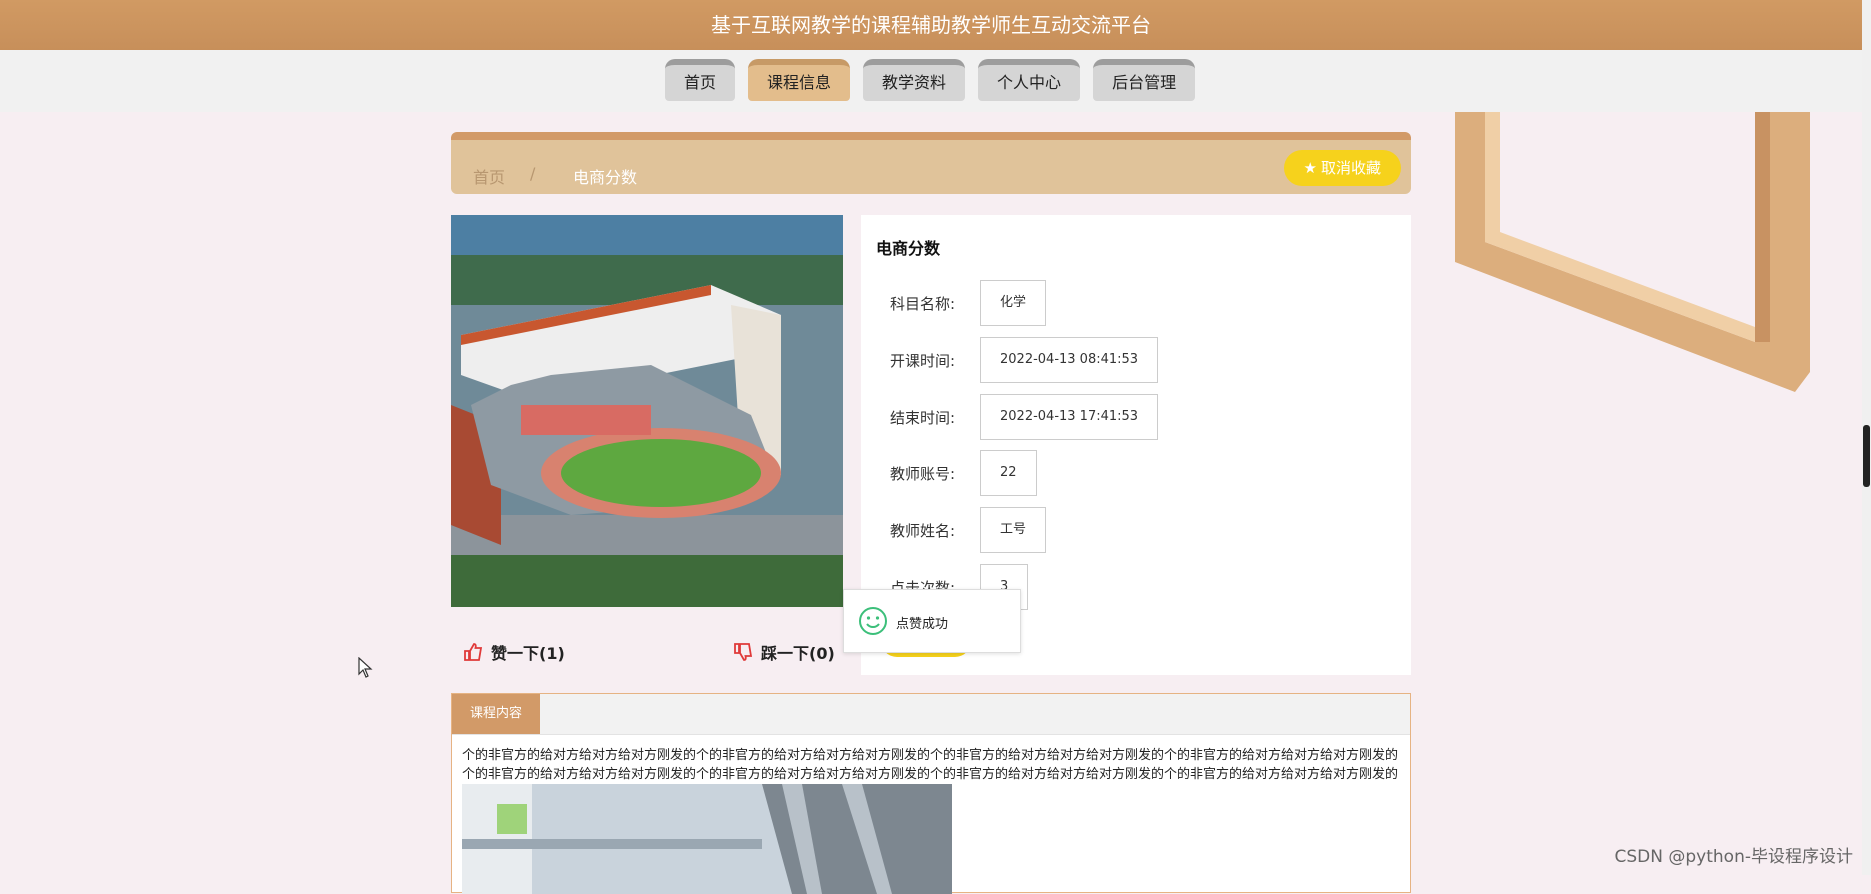 The height and width of the screenshot is (894, 1871). What do you see at coordinates (473, 652) in the screenshot?
I see `thumbs-up-icon` at bounding box center [473, 652].